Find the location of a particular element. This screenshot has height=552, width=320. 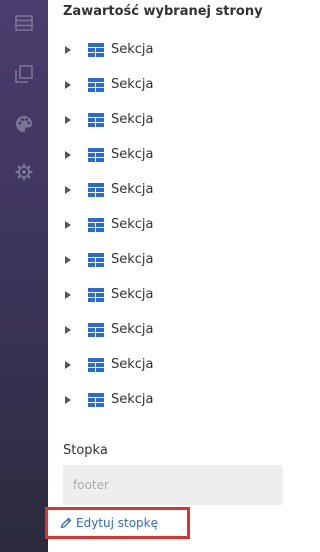

settings-icon is located at coordinates (24, 172).